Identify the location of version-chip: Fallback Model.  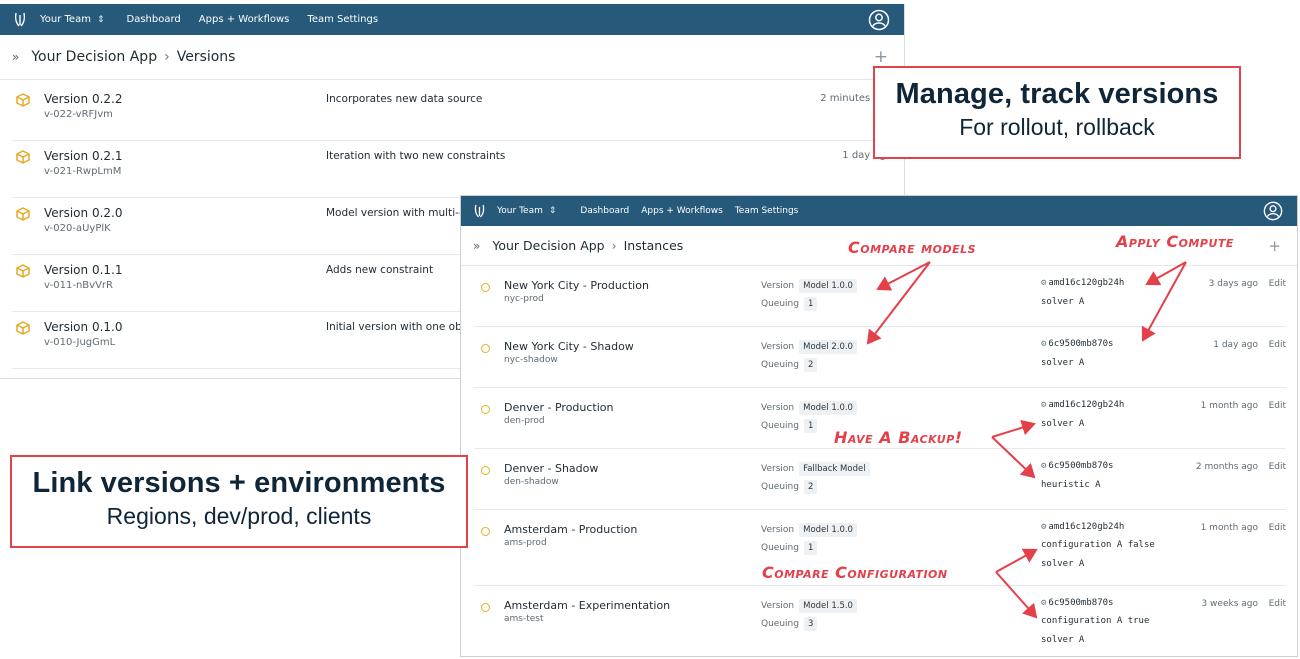
(834, 469).